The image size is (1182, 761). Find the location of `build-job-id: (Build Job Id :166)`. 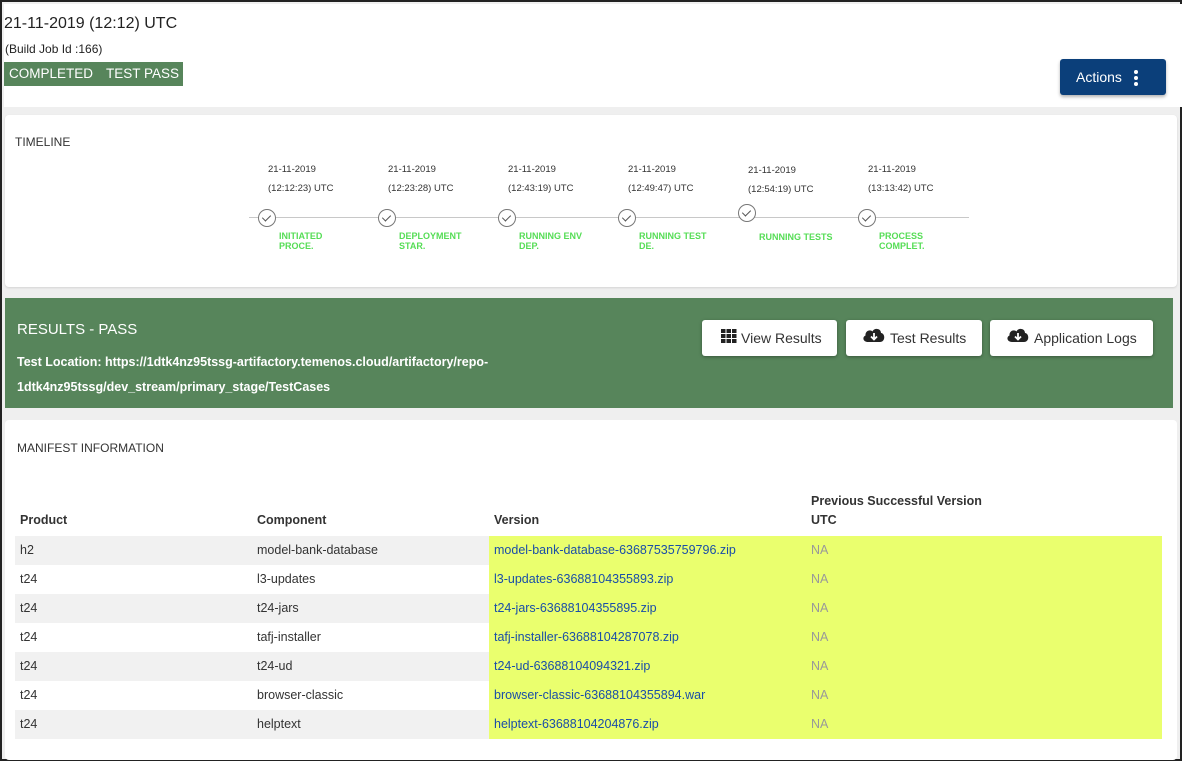

build-job-id: (Build Job Id :166) is located at coordinates (54, 49).